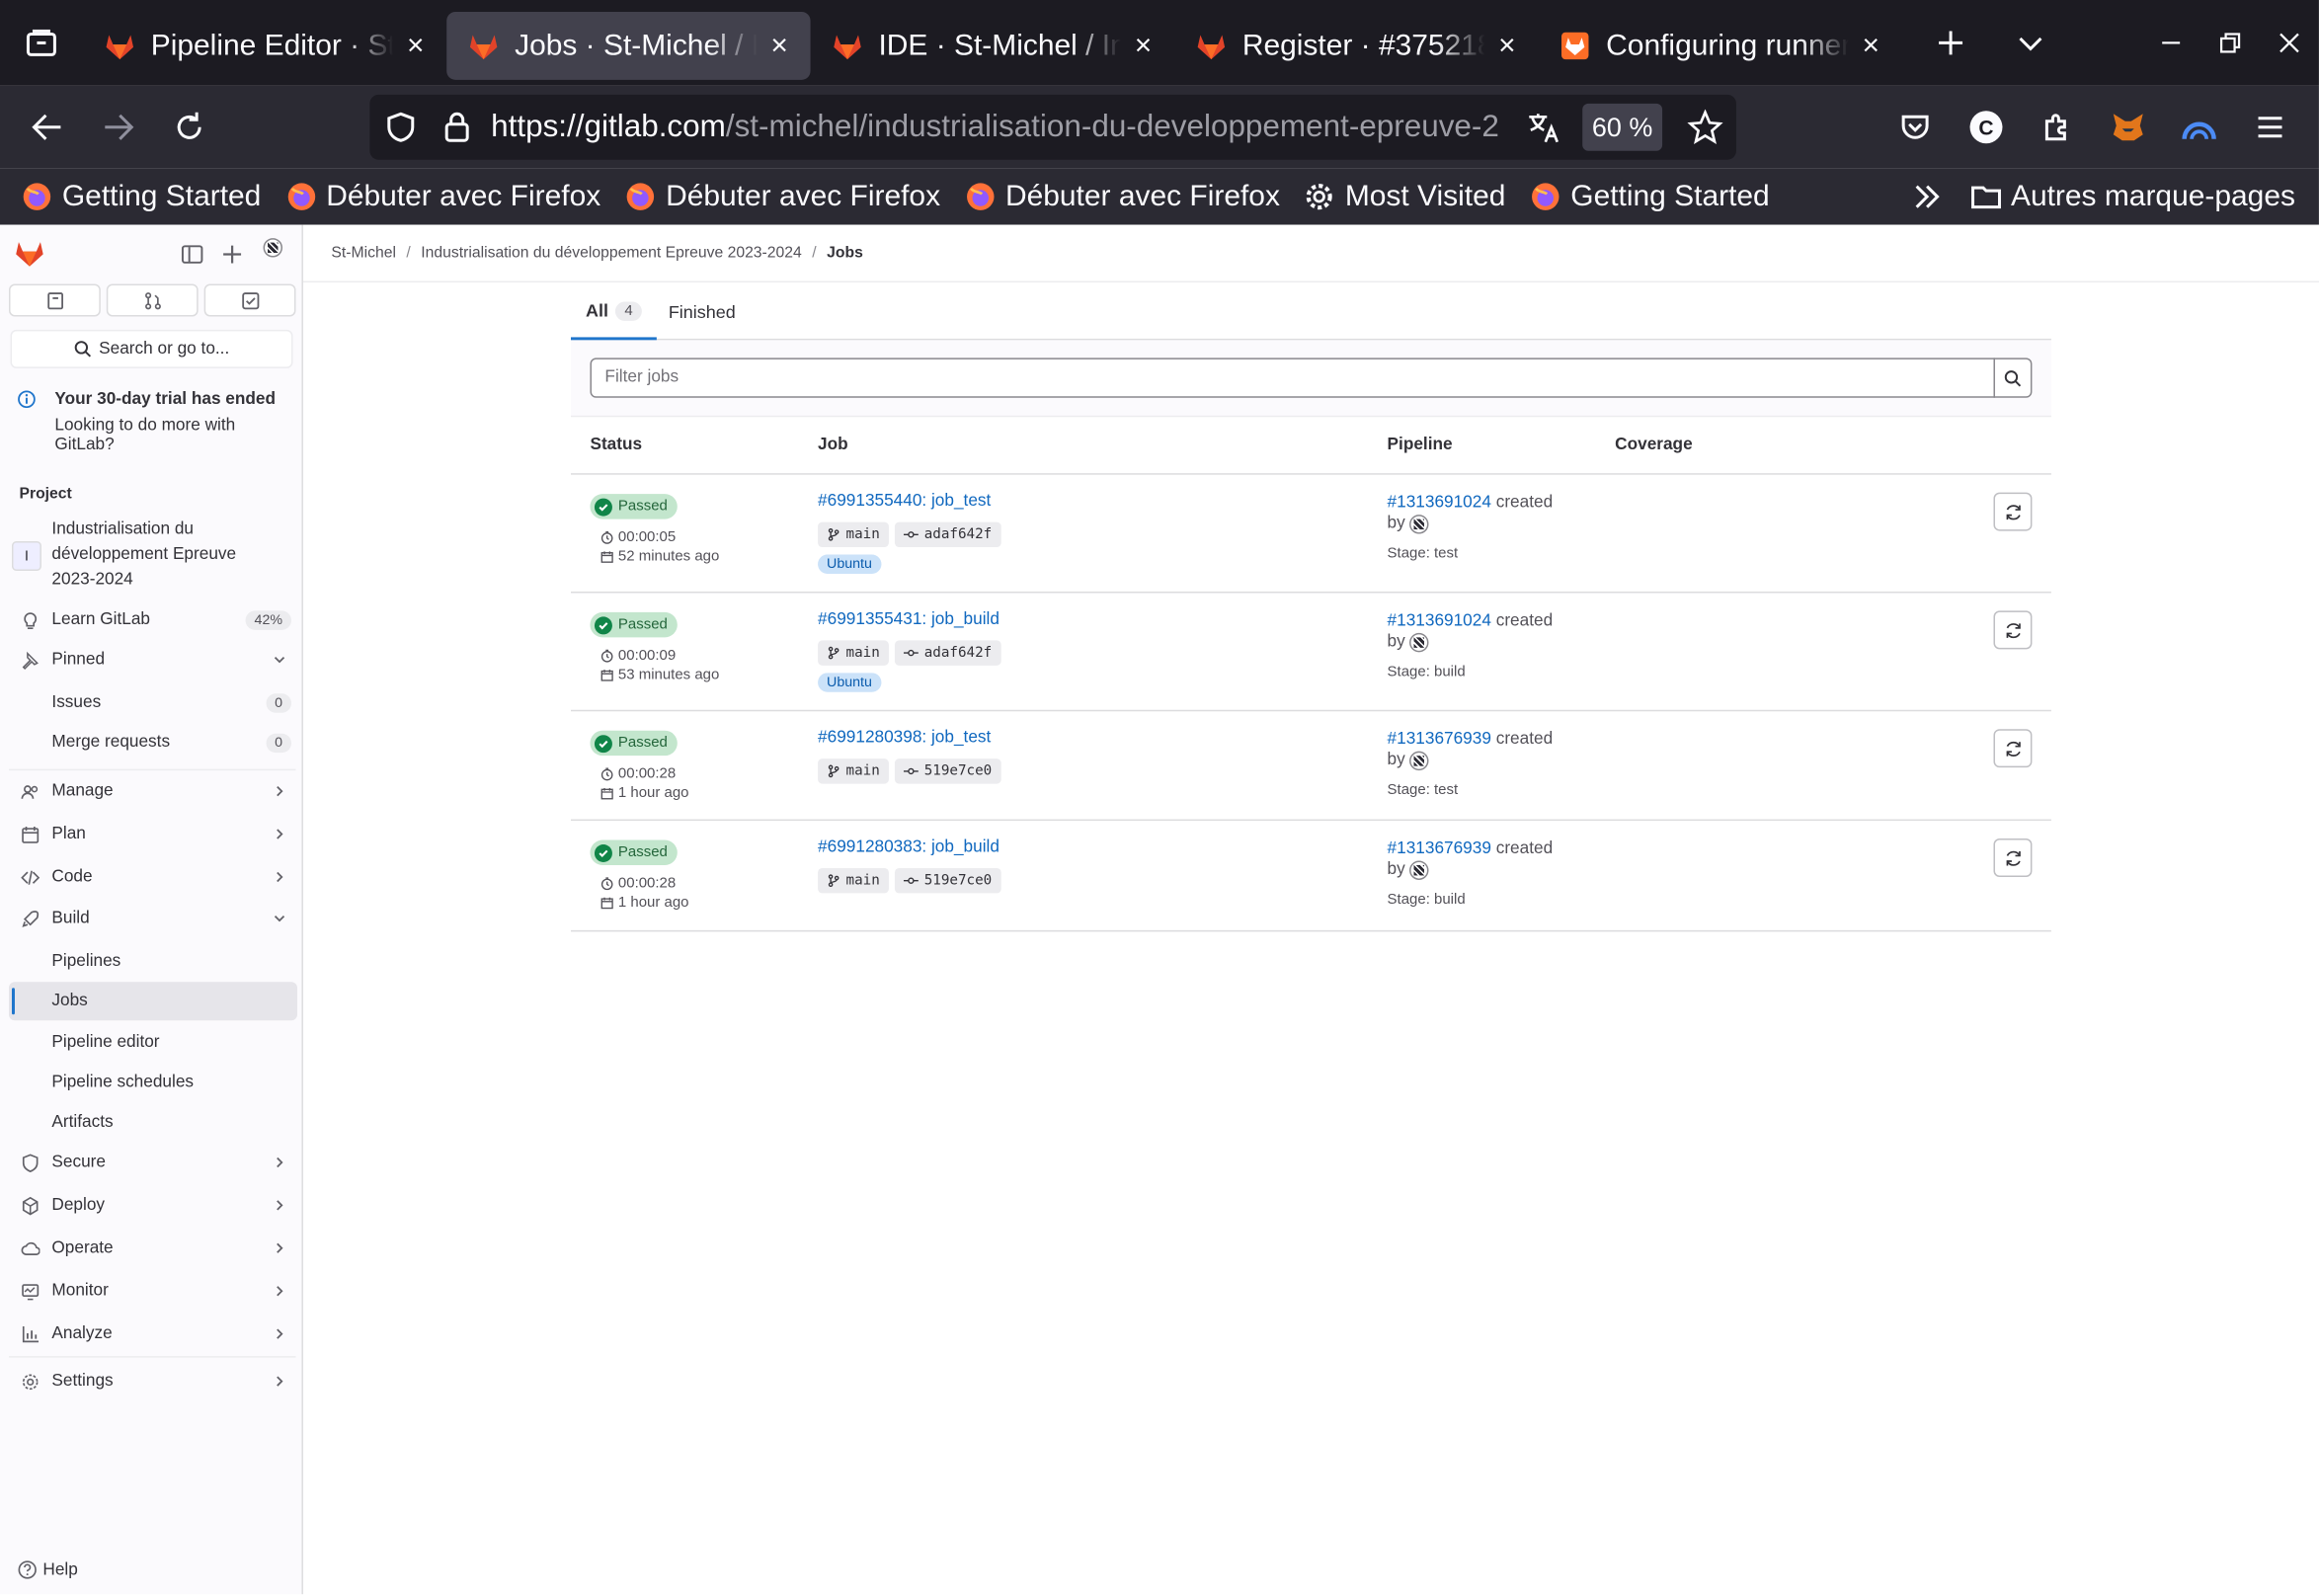 The width and height of the screenshot is (2319, 1596). I want to click on other-bookmarks-folder: Autres marque-pages, so click(2153, 196).